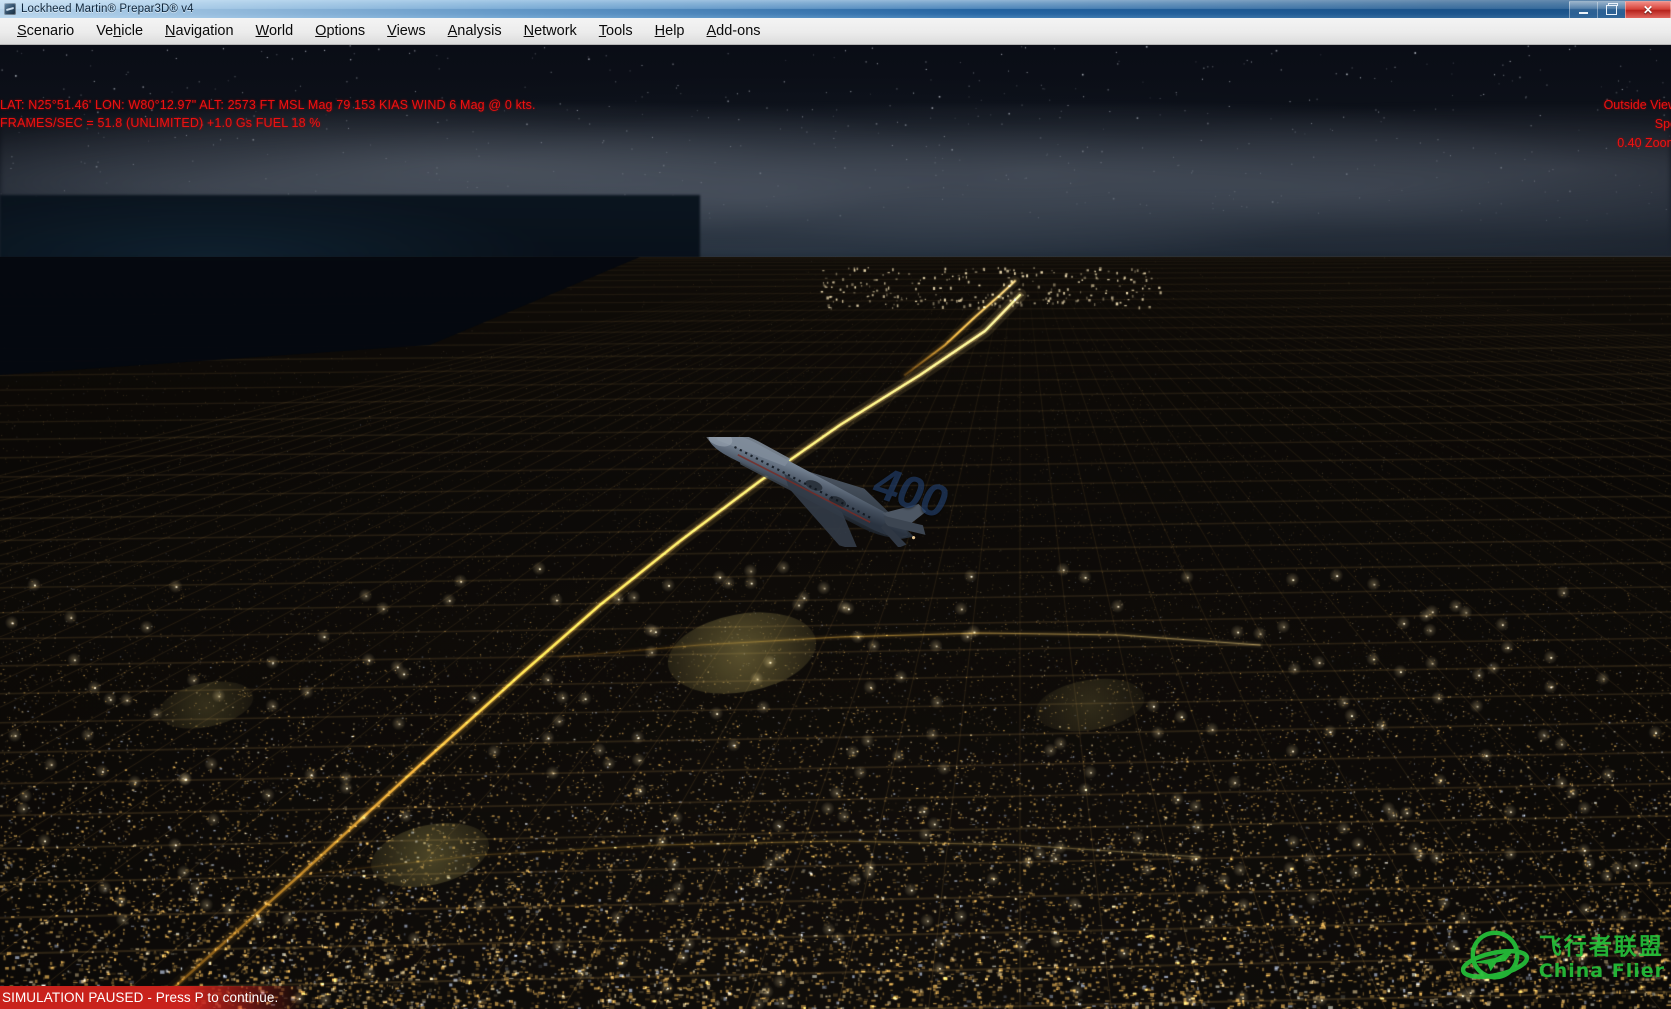  Describe the element at coordinates (1644, 143) in the screenshot. I see `hud-zoom-level: 0.40 Zoom` at that location.